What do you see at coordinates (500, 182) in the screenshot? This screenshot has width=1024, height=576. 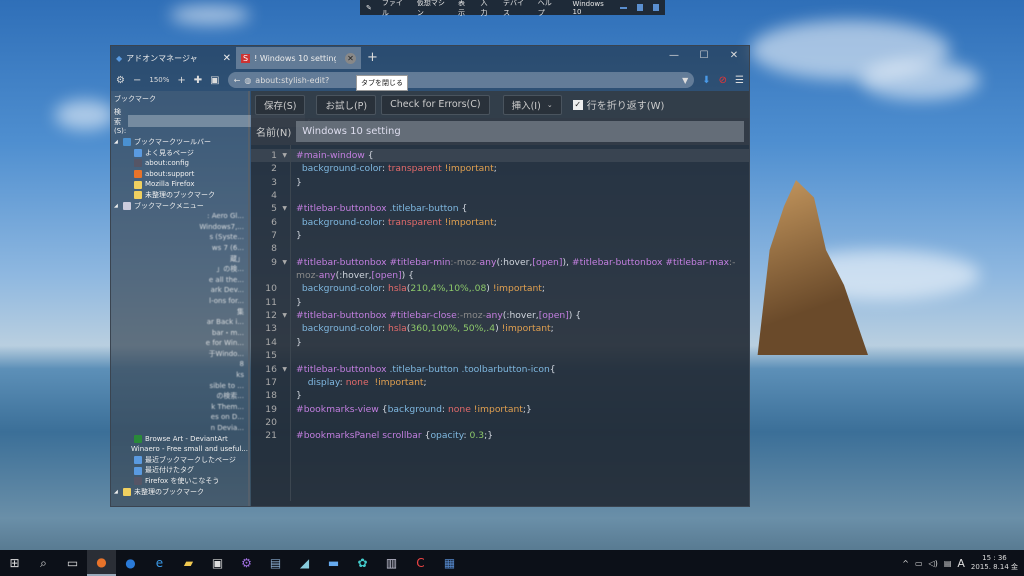 I see `code-line: 3}` at bounding box center [500, 182].